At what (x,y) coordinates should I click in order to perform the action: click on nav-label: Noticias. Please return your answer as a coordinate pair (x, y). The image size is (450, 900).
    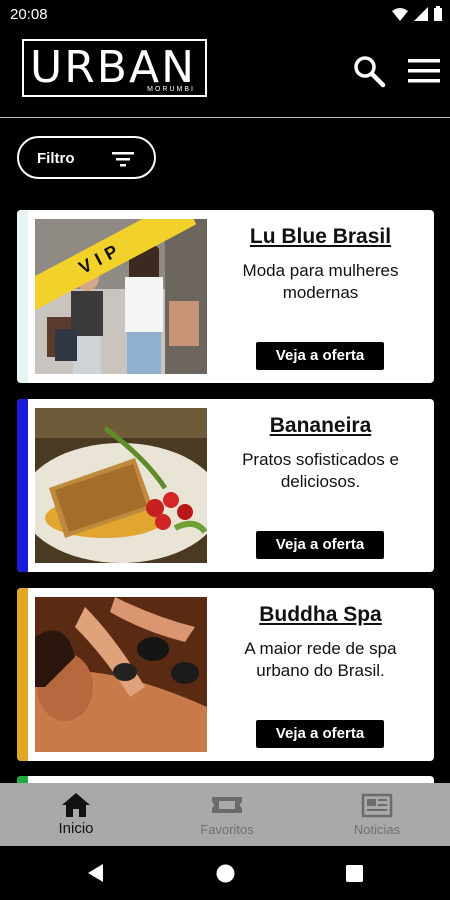
    Looking at the image, I should click on (377, 829).